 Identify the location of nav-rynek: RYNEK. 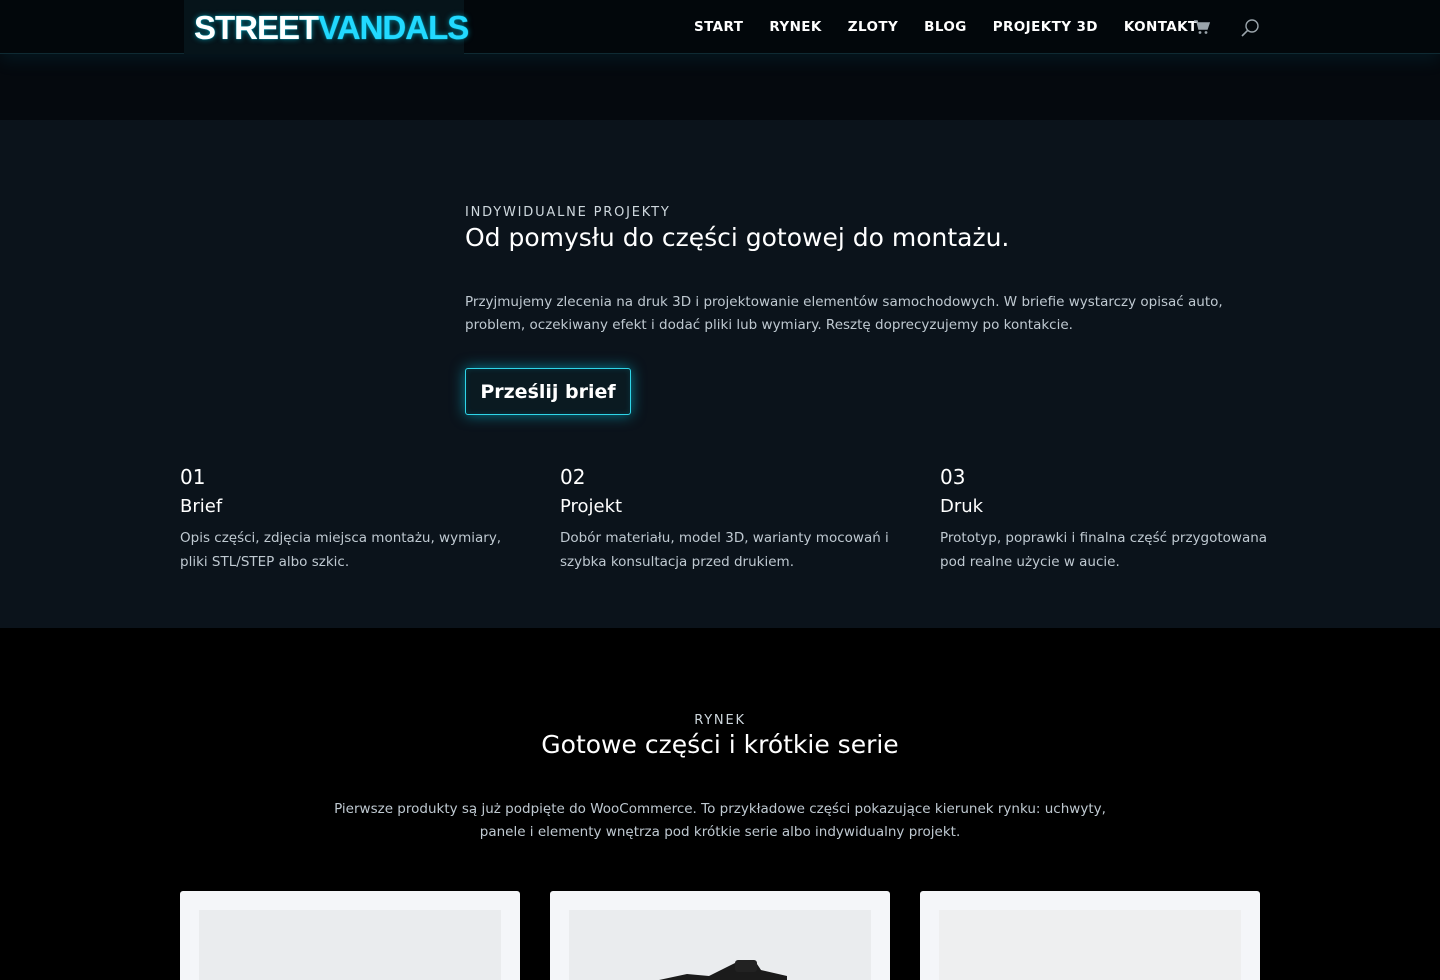
(795, 27).